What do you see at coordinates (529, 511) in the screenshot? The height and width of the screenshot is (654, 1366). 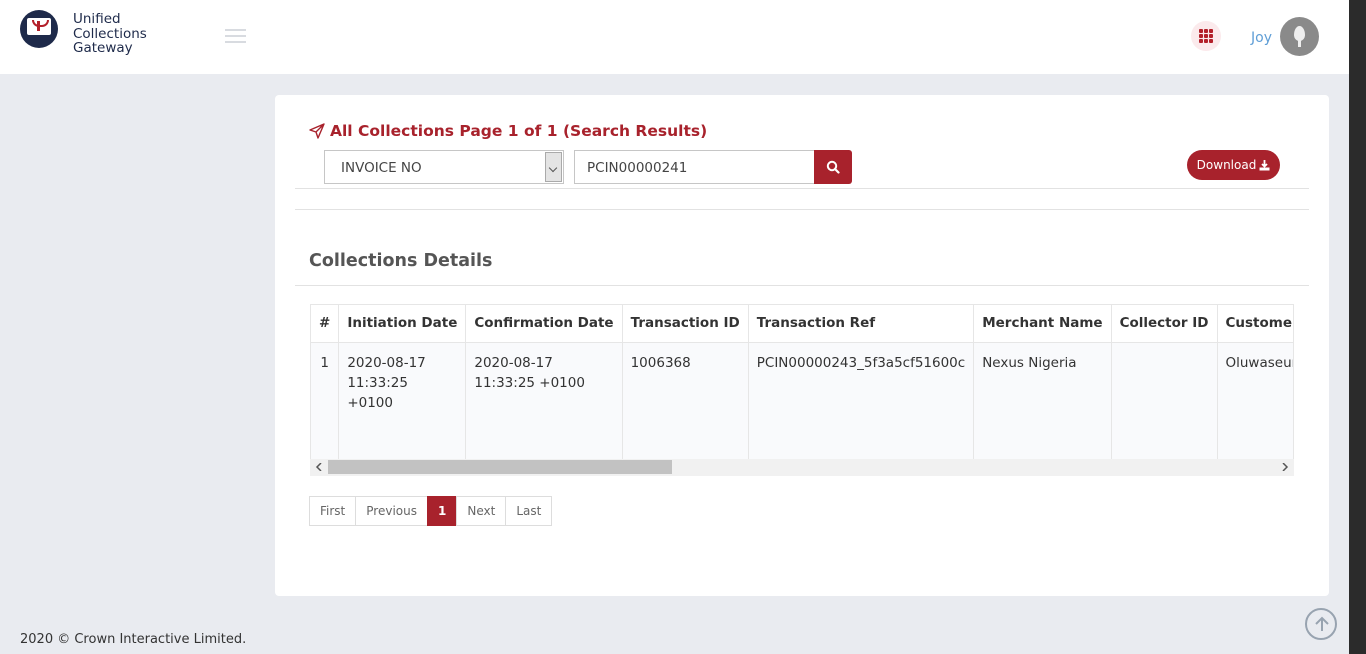 I see `pager-last: Last` at bounding box center [529, 511].